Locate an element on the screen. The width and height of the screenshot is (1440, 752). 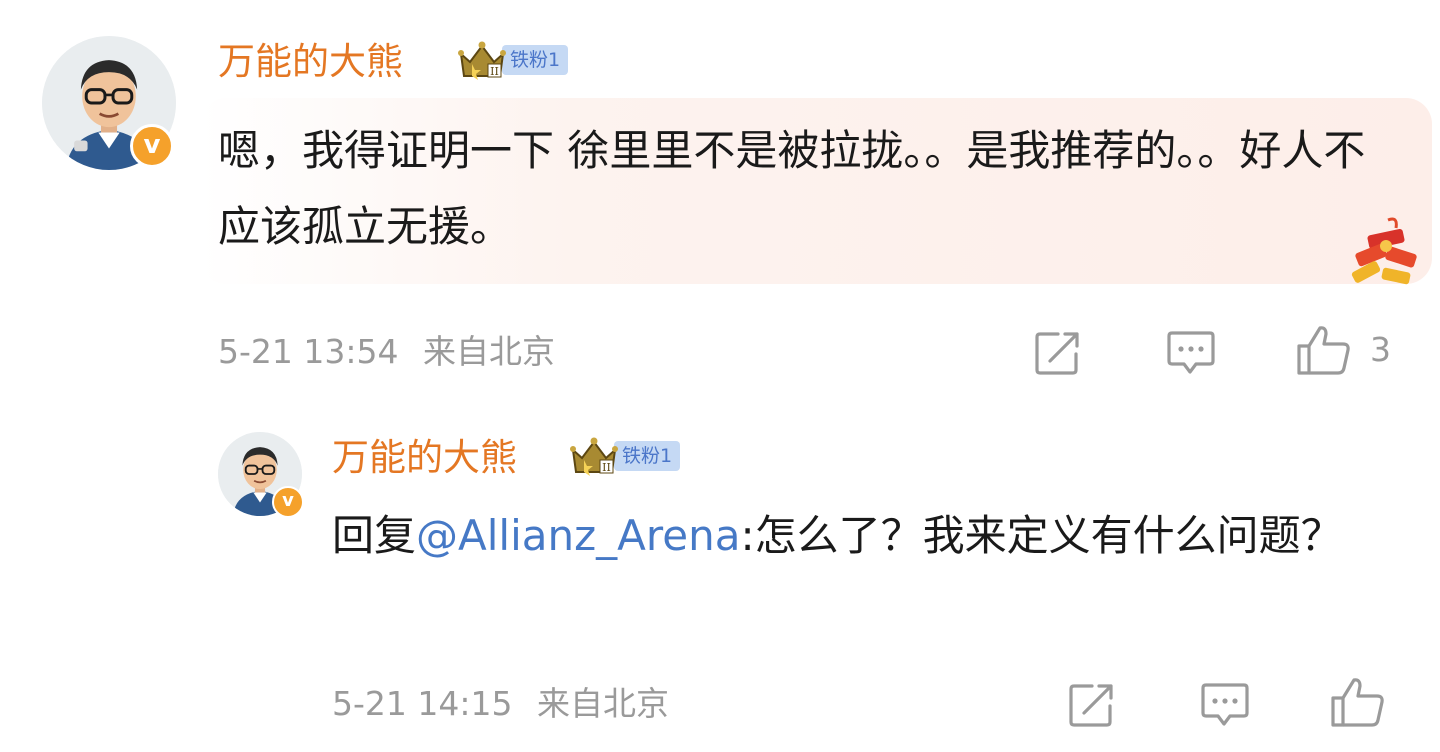
reply-text: 回复@Allianz_Arena:怎么了？我来定义有什么问题？ is located at coordinates (872, 536).